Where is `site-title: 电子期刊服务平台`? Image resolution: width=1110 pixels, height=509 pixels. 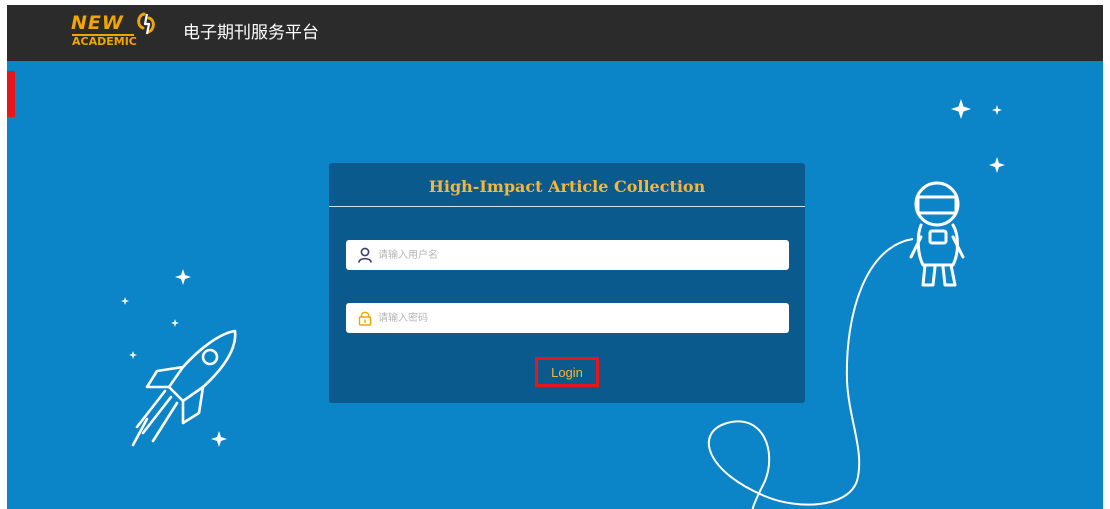 site-title: 电子期刊服务平台 is located at coordinates (251, 33).